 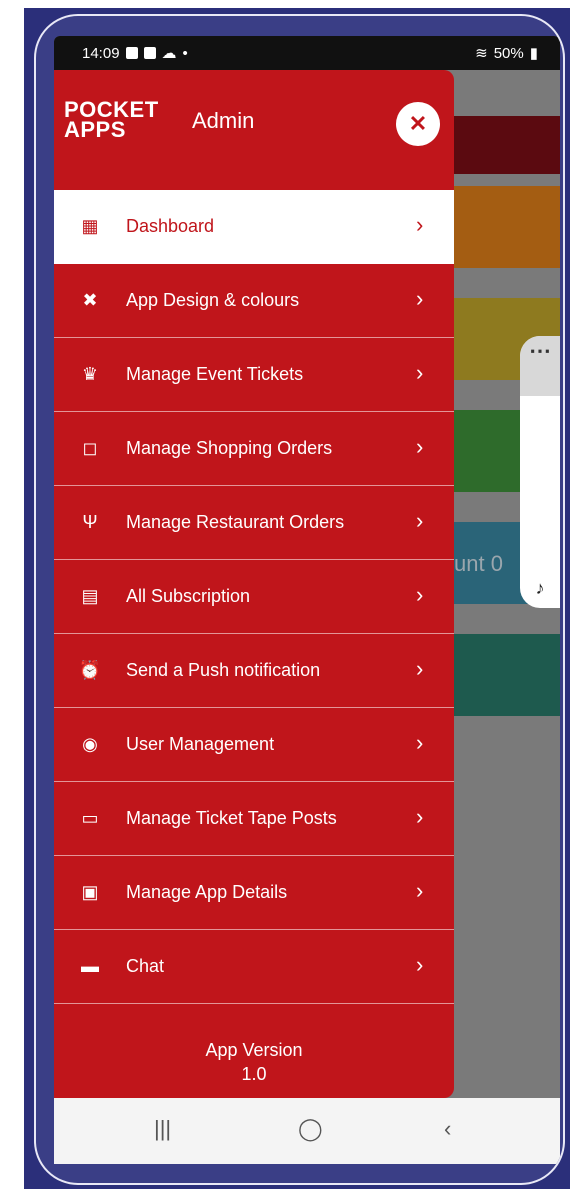 What do you see at coordinates (254, 301) in the screenshot?
I see `menu-item-app-design: ✖ App Design & colours ›` at bounding box center [254, 301].